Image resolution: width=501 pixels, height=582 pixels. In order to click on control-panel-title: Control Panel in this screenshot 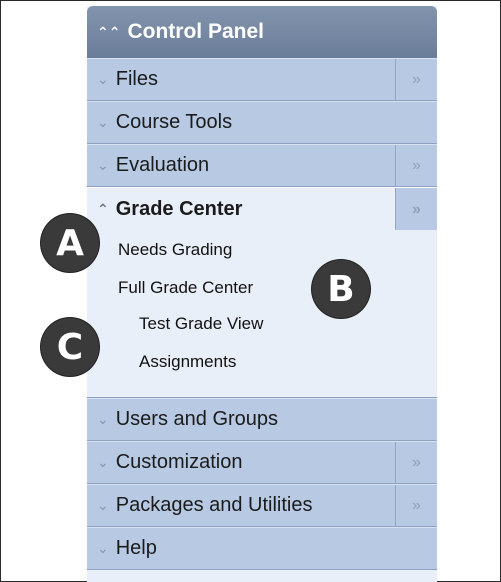, I will do `click(195, 31)`.